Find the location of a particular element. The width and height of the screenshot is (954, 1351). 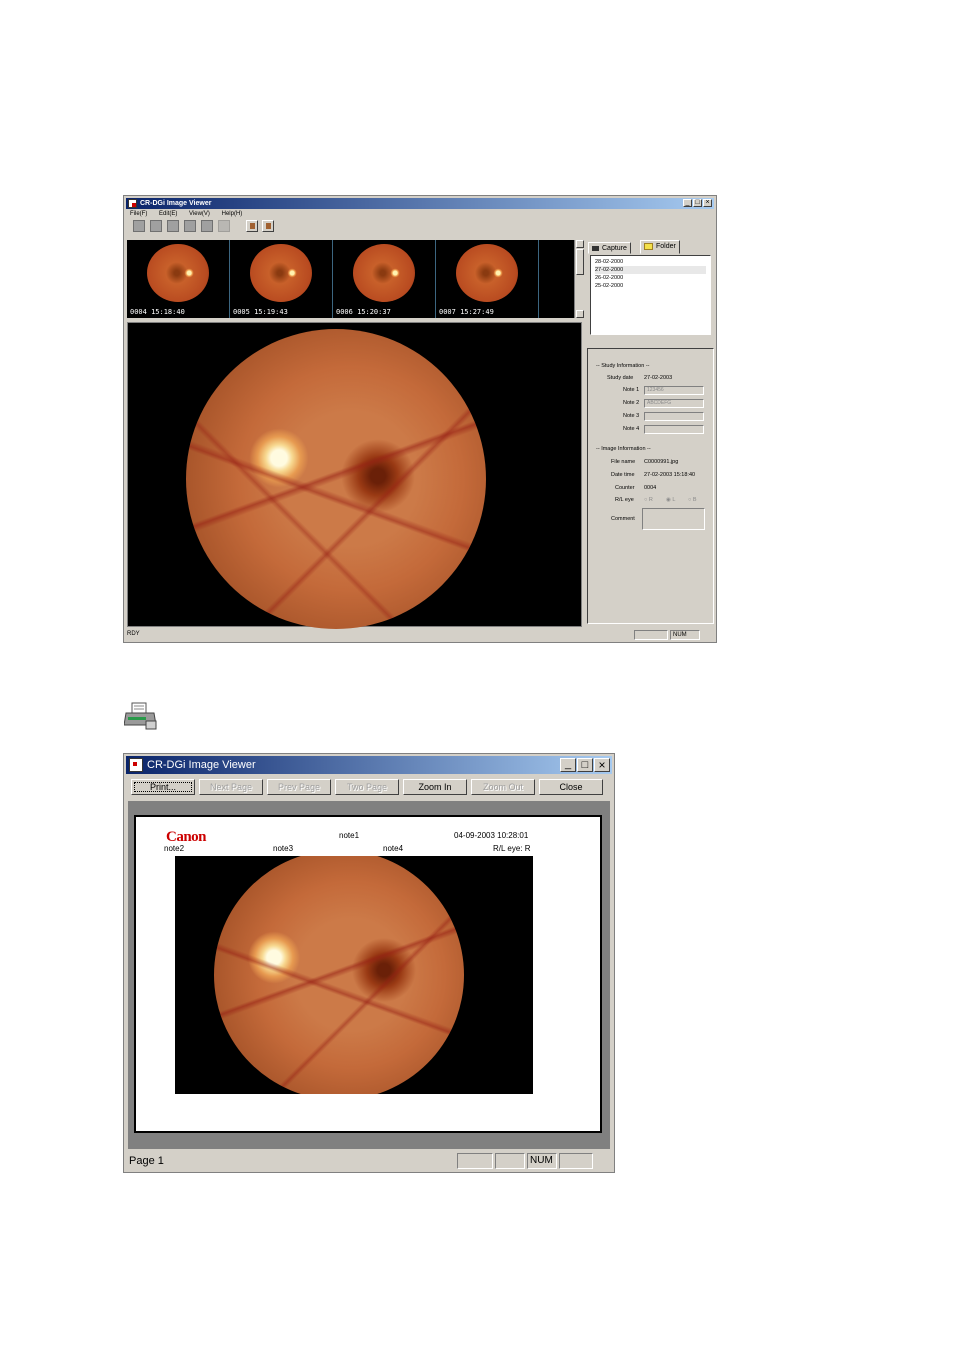

two-page-button: Two Page is located at coordinates (367, 787).